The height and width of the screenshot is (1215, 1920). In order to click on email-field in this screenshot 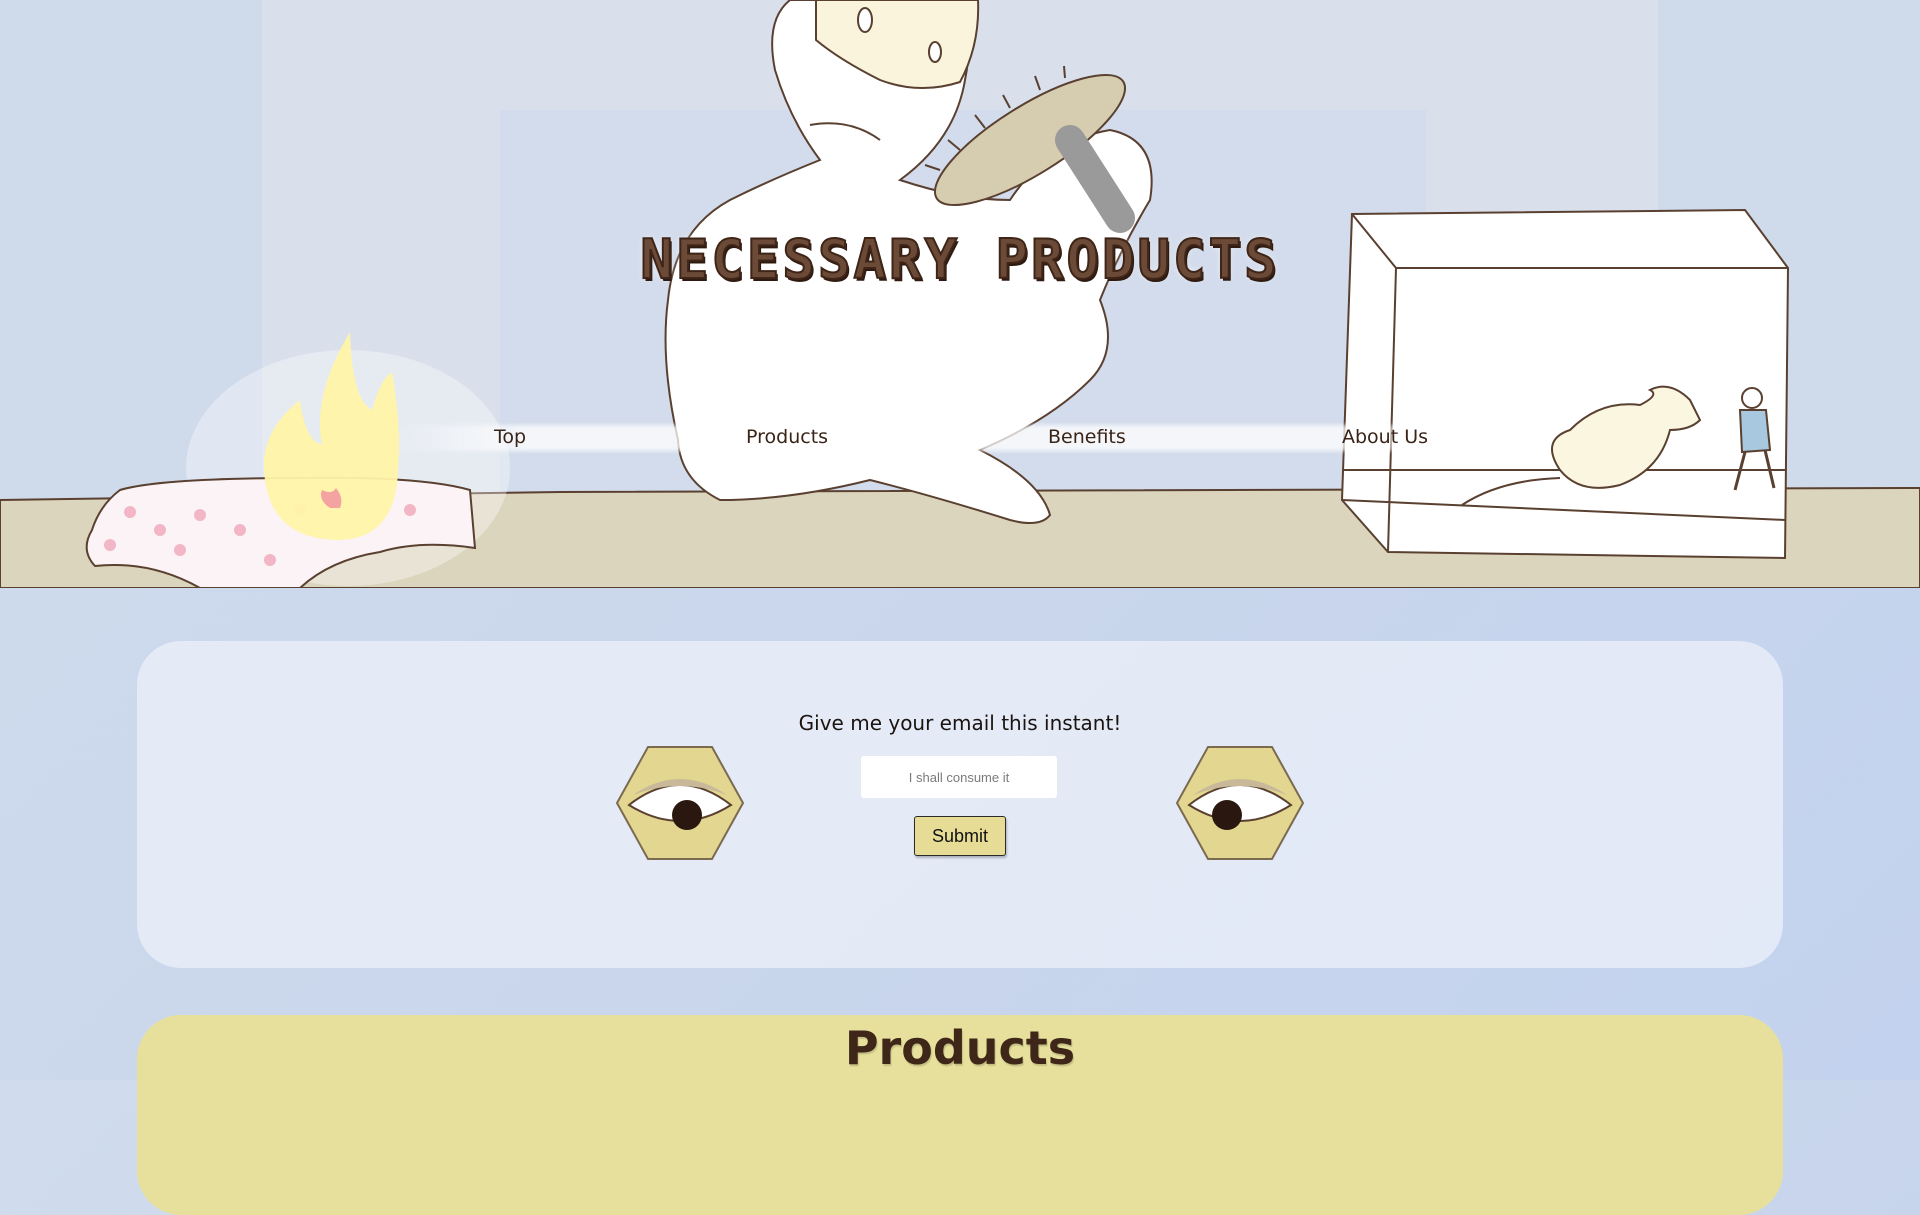, I will do `click(959, 777)`.